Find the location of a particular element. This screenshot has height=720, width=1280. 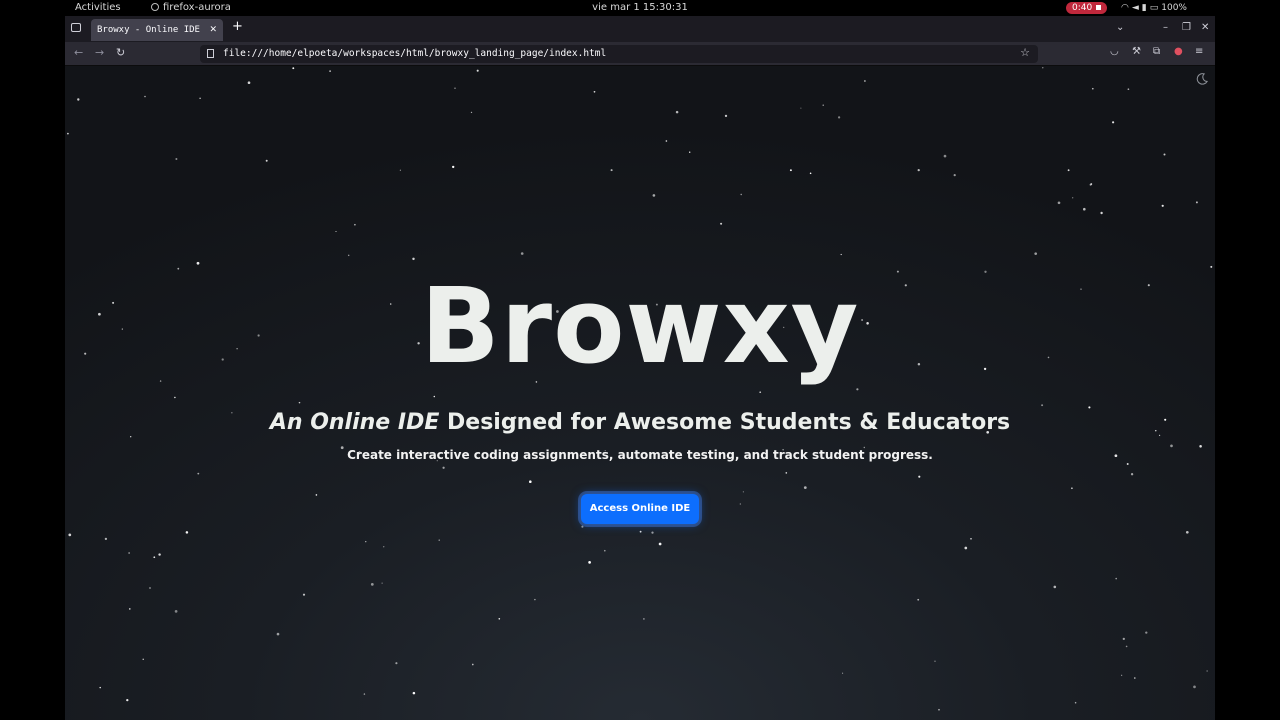

clock: vie mar 1 15:30:31 is located at coordinates (640, 8).